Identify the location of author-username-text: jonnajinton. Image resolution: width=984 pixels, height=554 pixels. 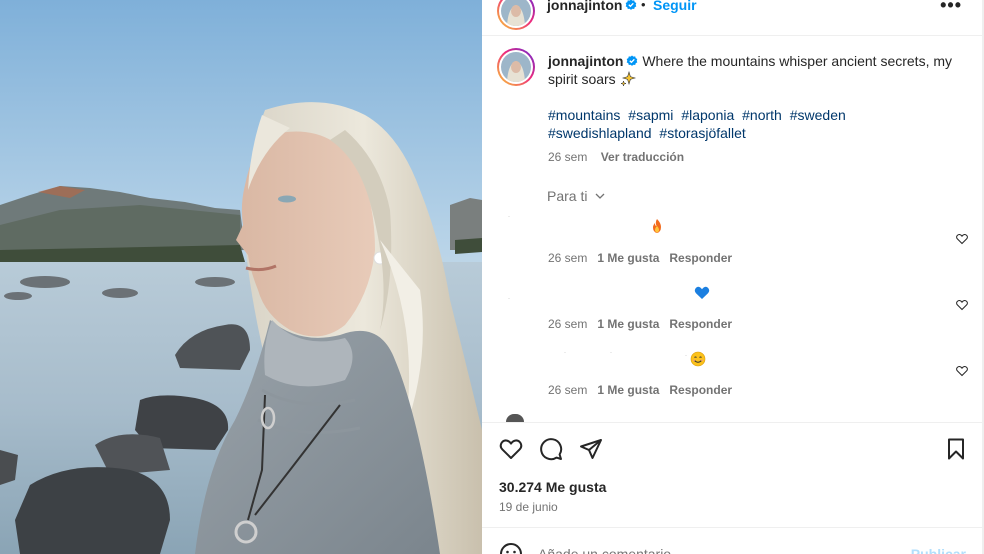
(584, 6).